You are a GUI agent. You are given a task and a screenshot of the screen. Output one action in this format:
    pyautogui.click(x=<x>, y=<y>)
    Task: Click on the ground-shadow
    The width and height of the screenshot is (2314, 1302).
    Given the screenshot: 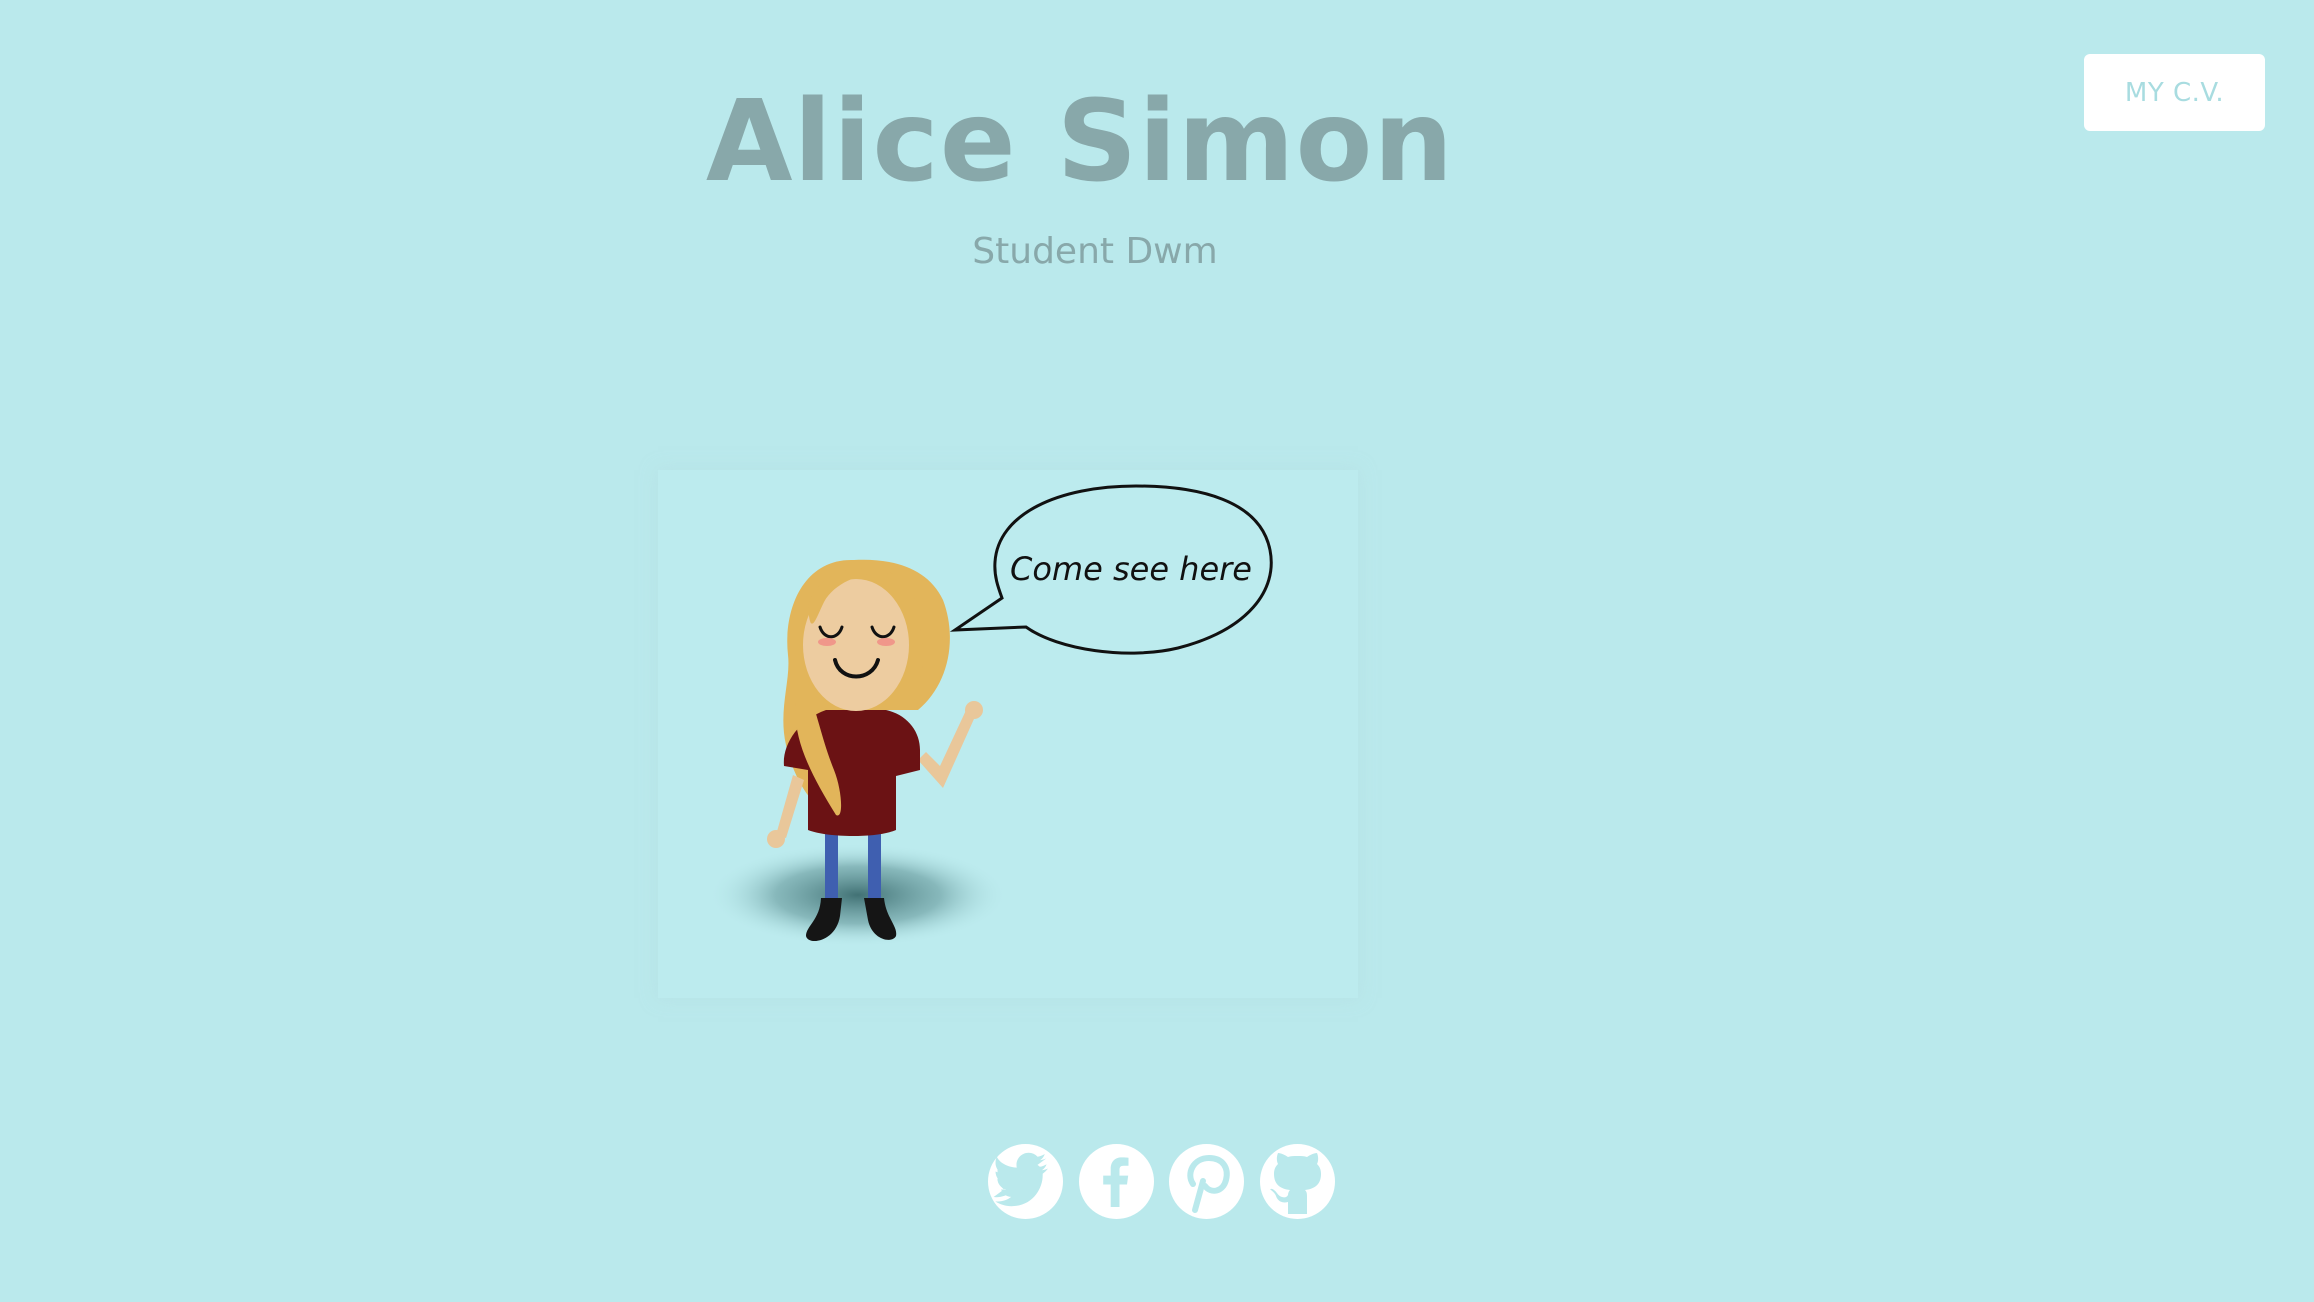 What is the action you would take?
    pyautogui.click(x=858, y=895)
    